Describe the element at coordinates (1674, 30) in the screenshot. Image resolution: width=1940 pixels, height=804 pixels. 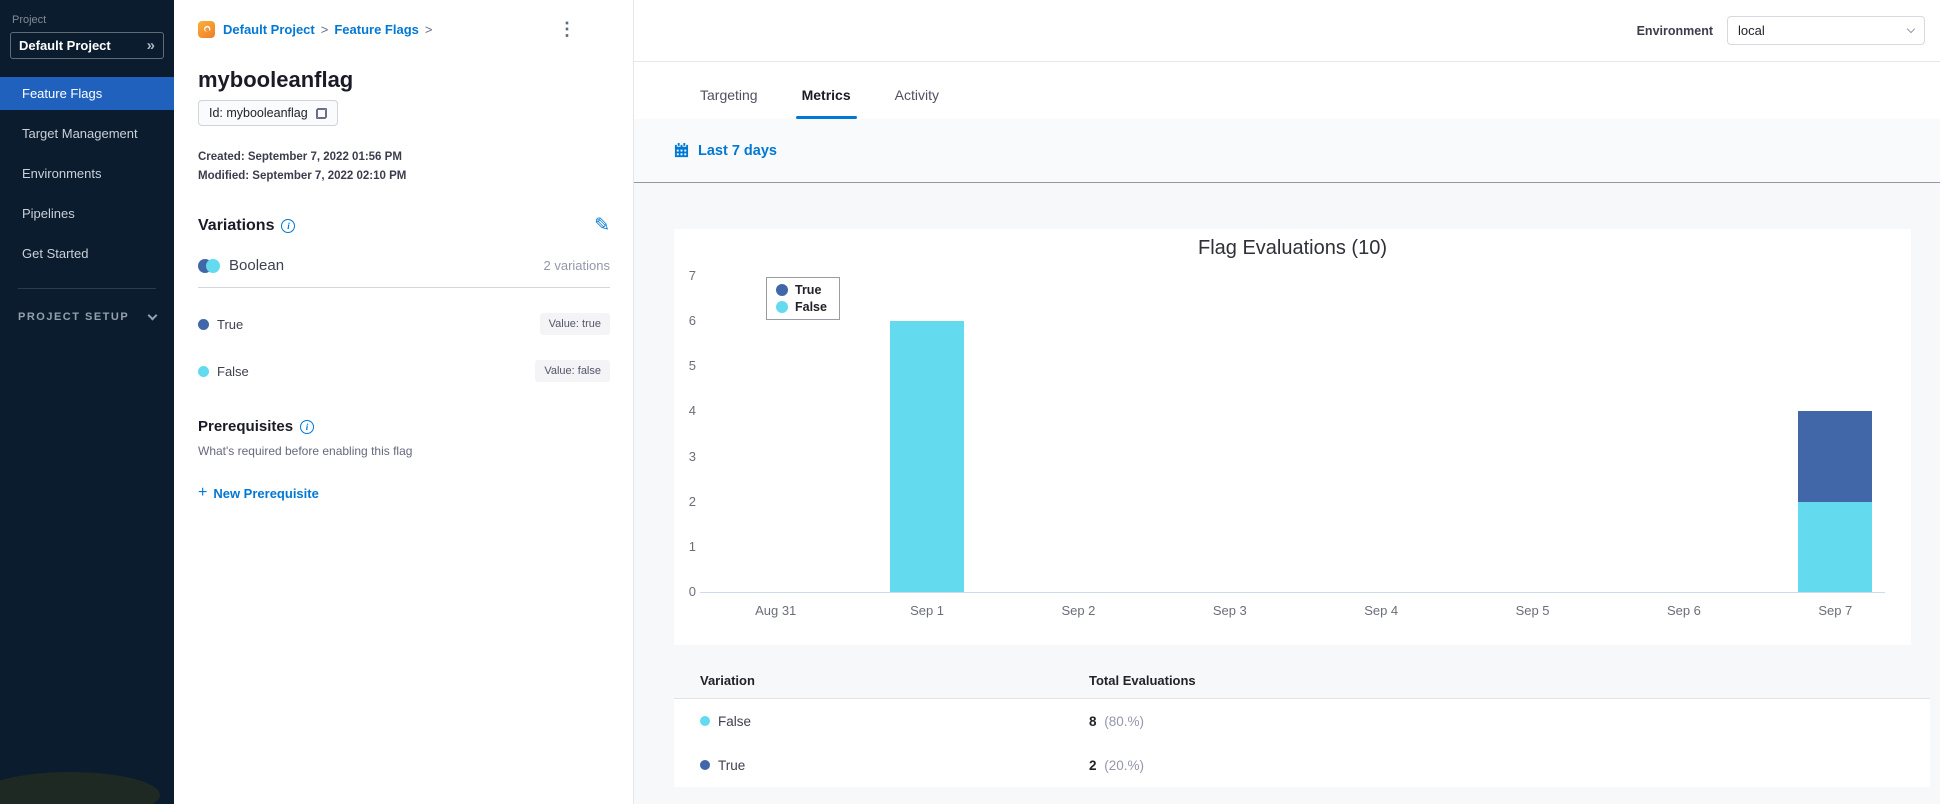
I see `environment-label: Environment` at that location.